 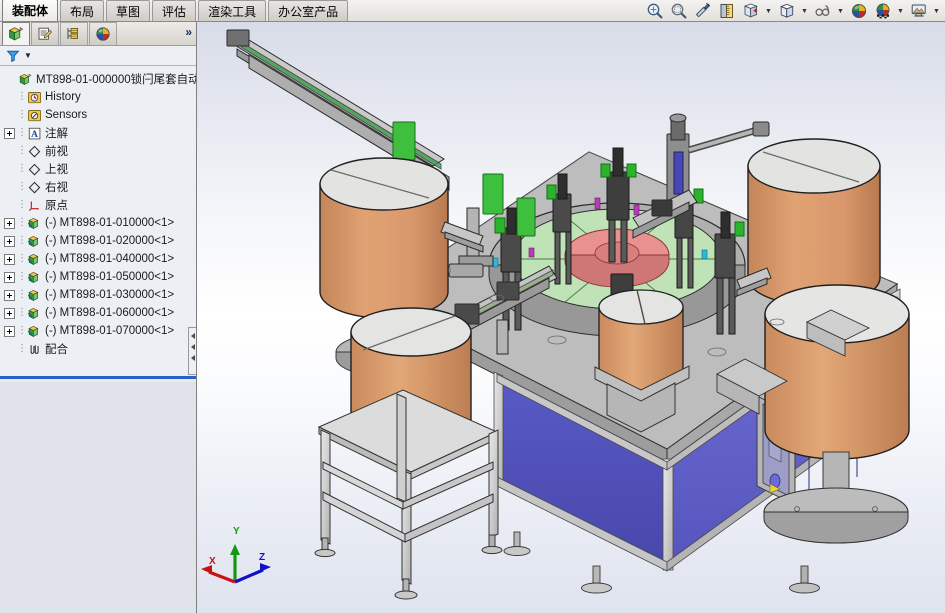 I want to click on hide-show-items-icon, so click(x=822, y=11).